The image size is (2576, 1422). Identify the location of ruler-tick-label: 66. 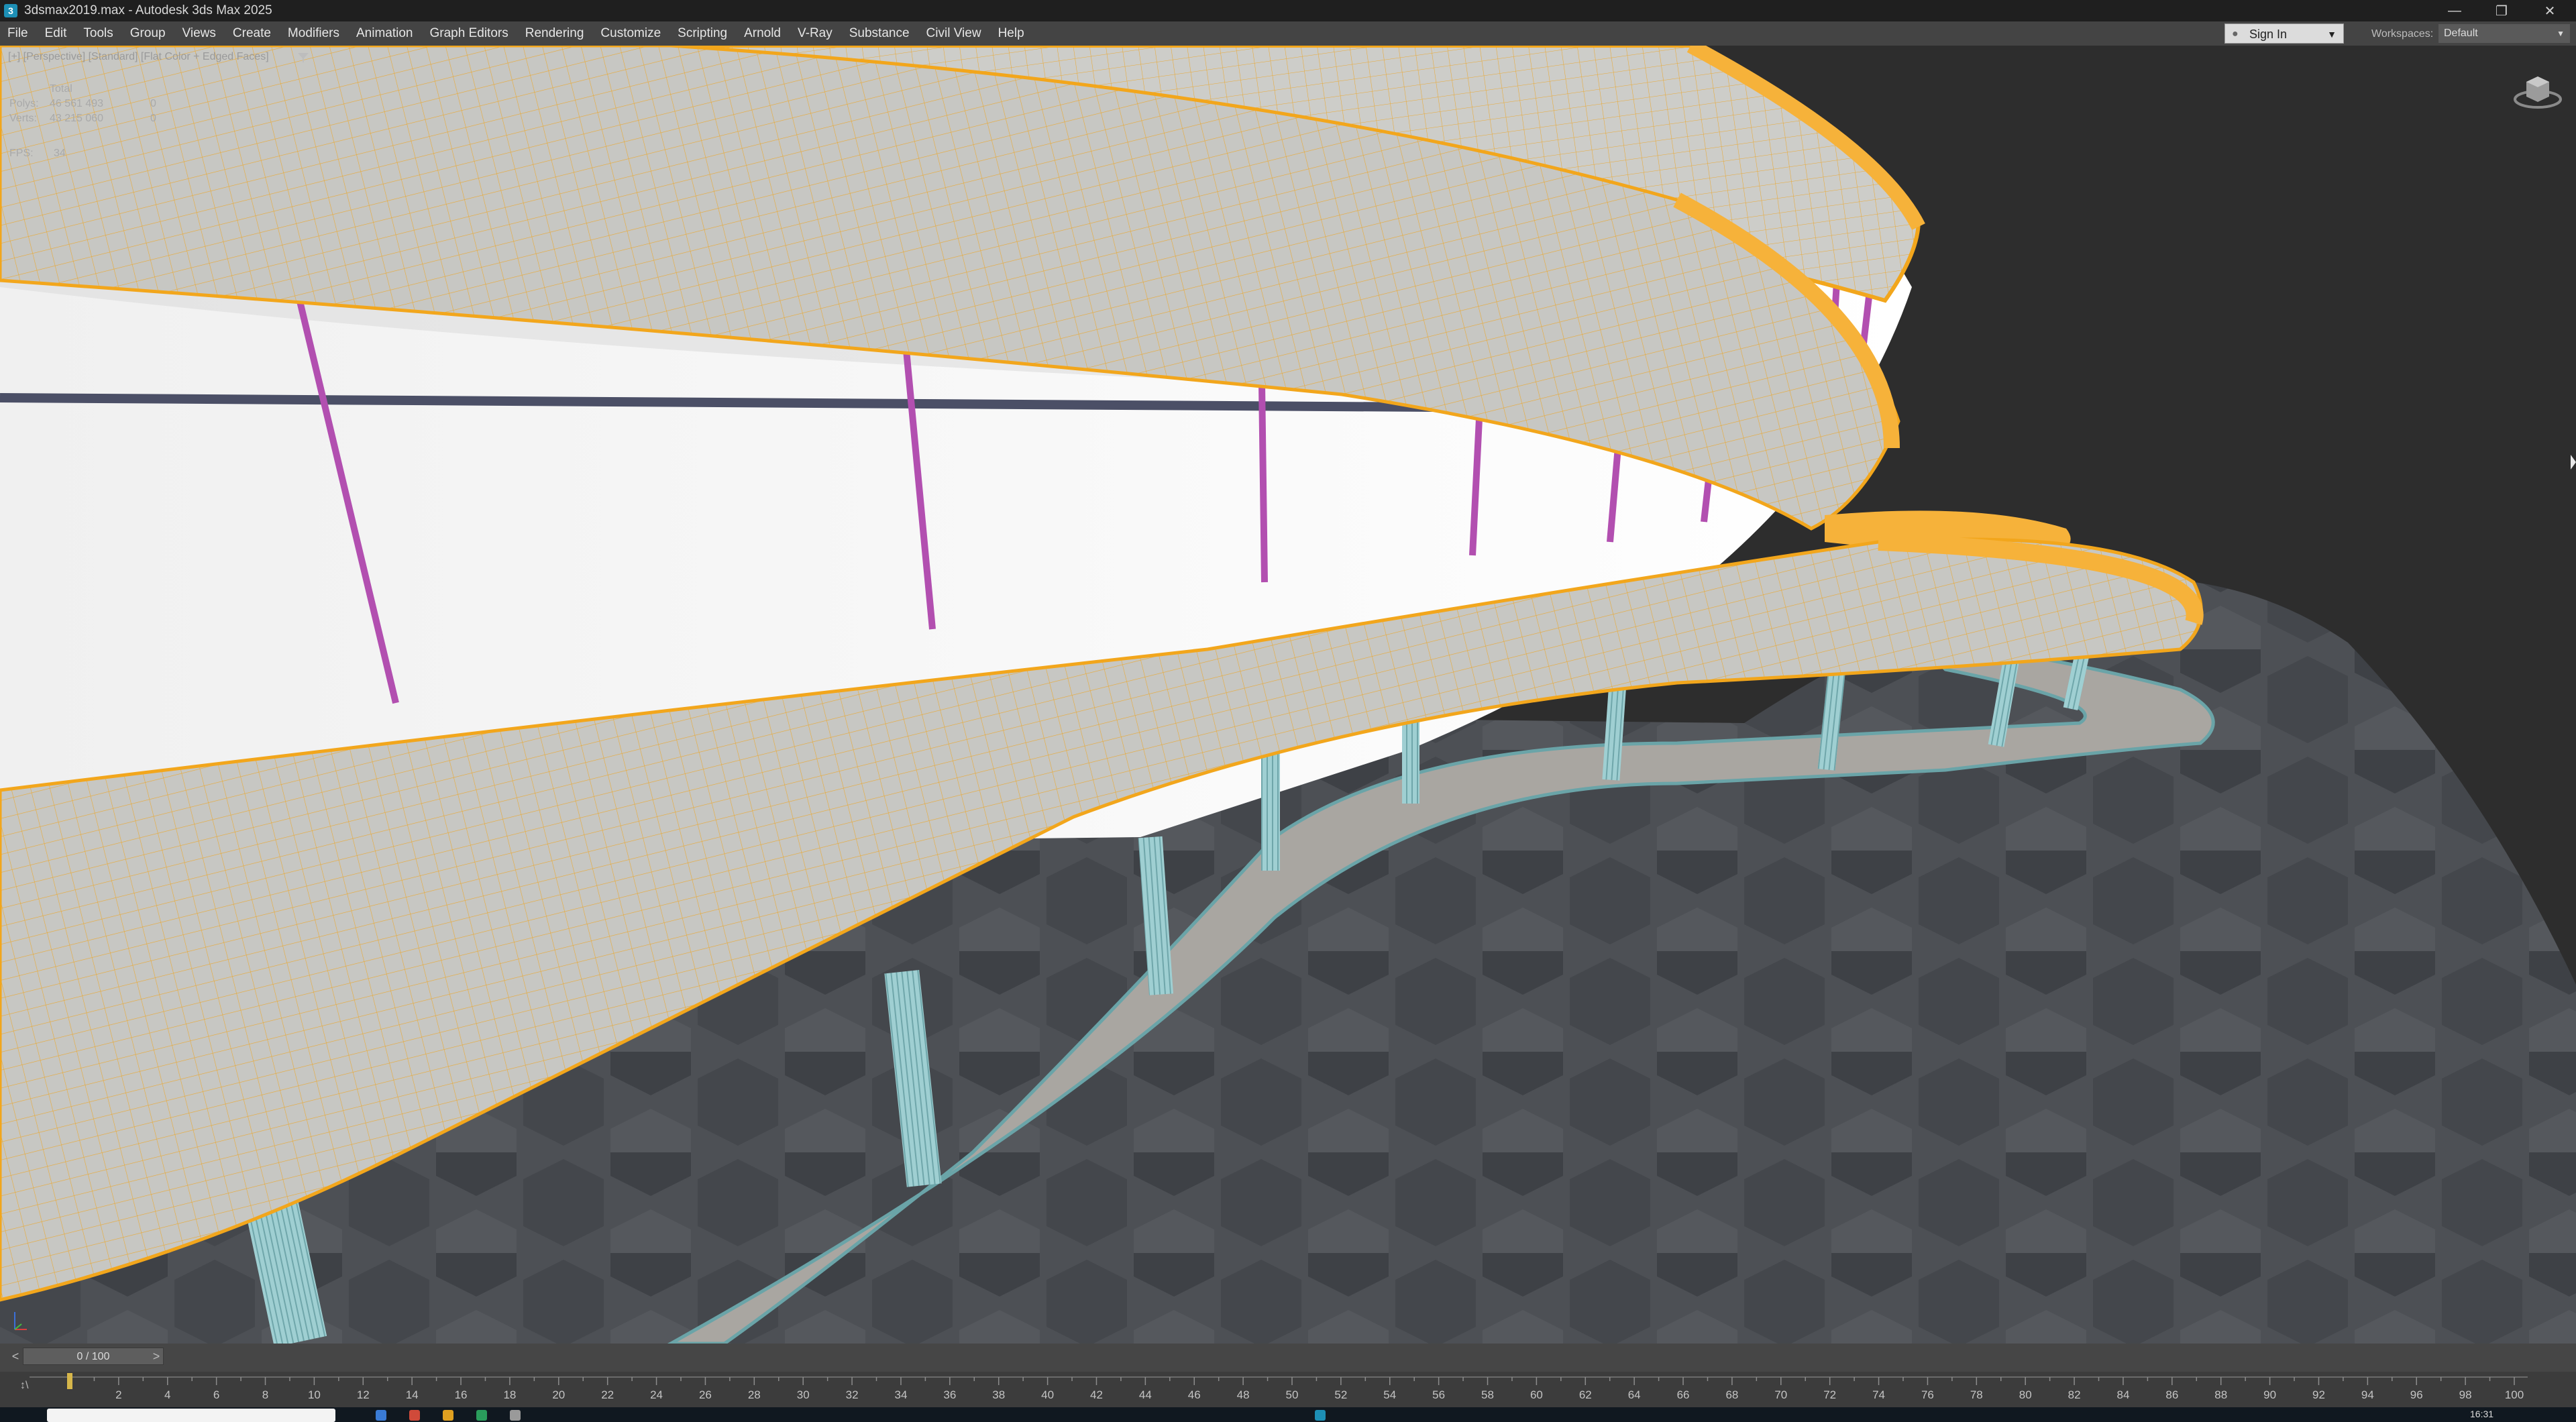
(1683, 1395).